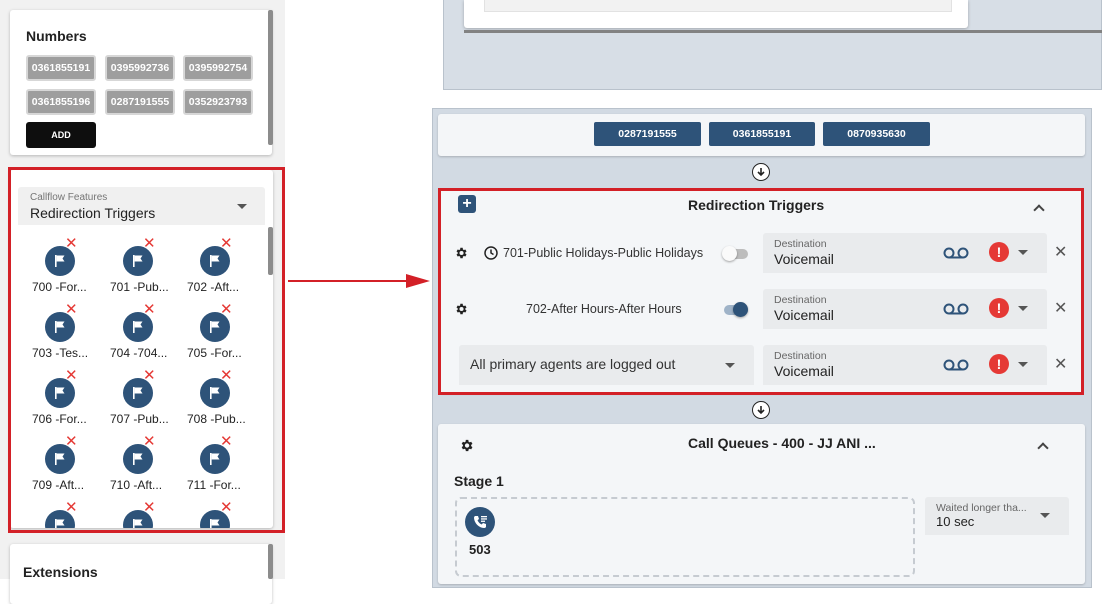 The image size is (1102, 604). What do you see at coordinates (647, 134) in the screenshot?
I see `flow-number-button: 0287191555` at bounding box center [647, 134].